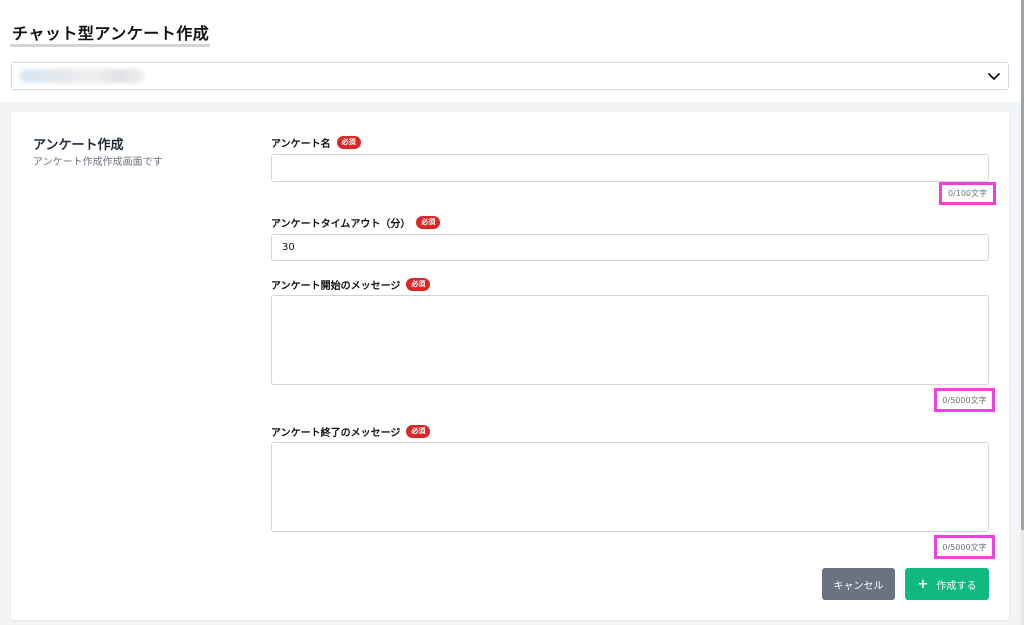 The image size is (1024, 625). What do you see at coordinates (956, 586) in the screenshot?
I see `create-button-label: 作成する` at bounding box center [956, 586].